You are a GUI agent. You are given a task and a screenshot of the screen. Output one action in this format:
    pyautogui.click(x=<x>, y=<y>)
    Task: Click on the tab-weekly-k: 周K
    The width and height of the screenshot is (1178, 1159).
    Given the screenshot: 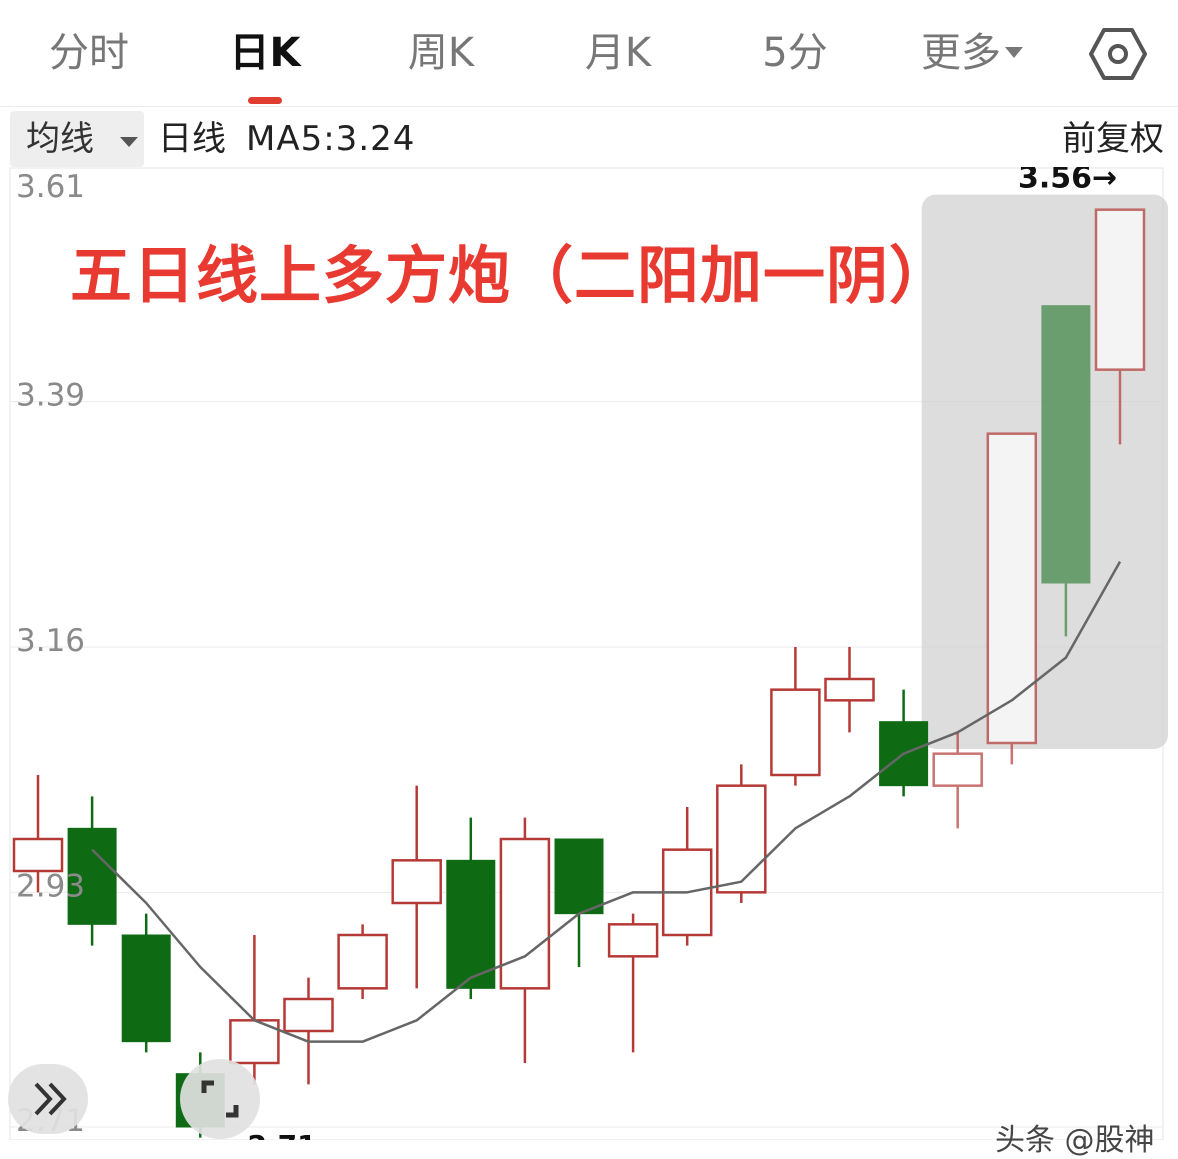 What is the action you would take?
    pyautogui.click(x=441, y=53)
    